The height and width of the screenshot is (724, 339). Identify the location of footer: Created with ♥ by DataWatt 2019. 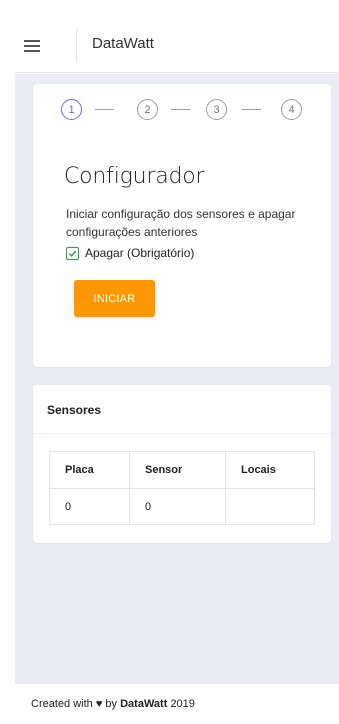
(113, 704).